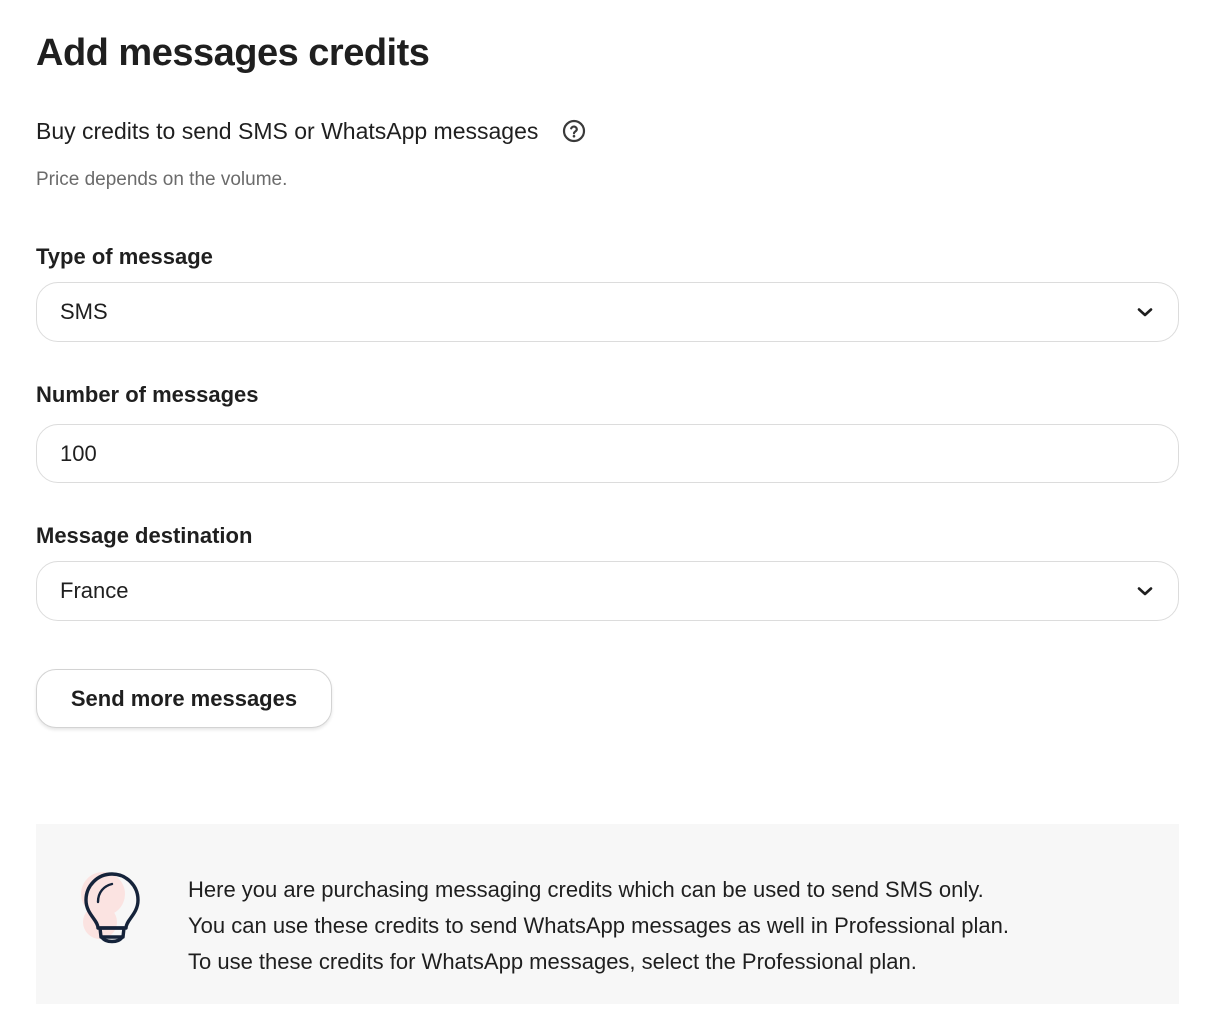 The image size is (1221, 1026). I want to click on destination-select: France, so click(607, 591).